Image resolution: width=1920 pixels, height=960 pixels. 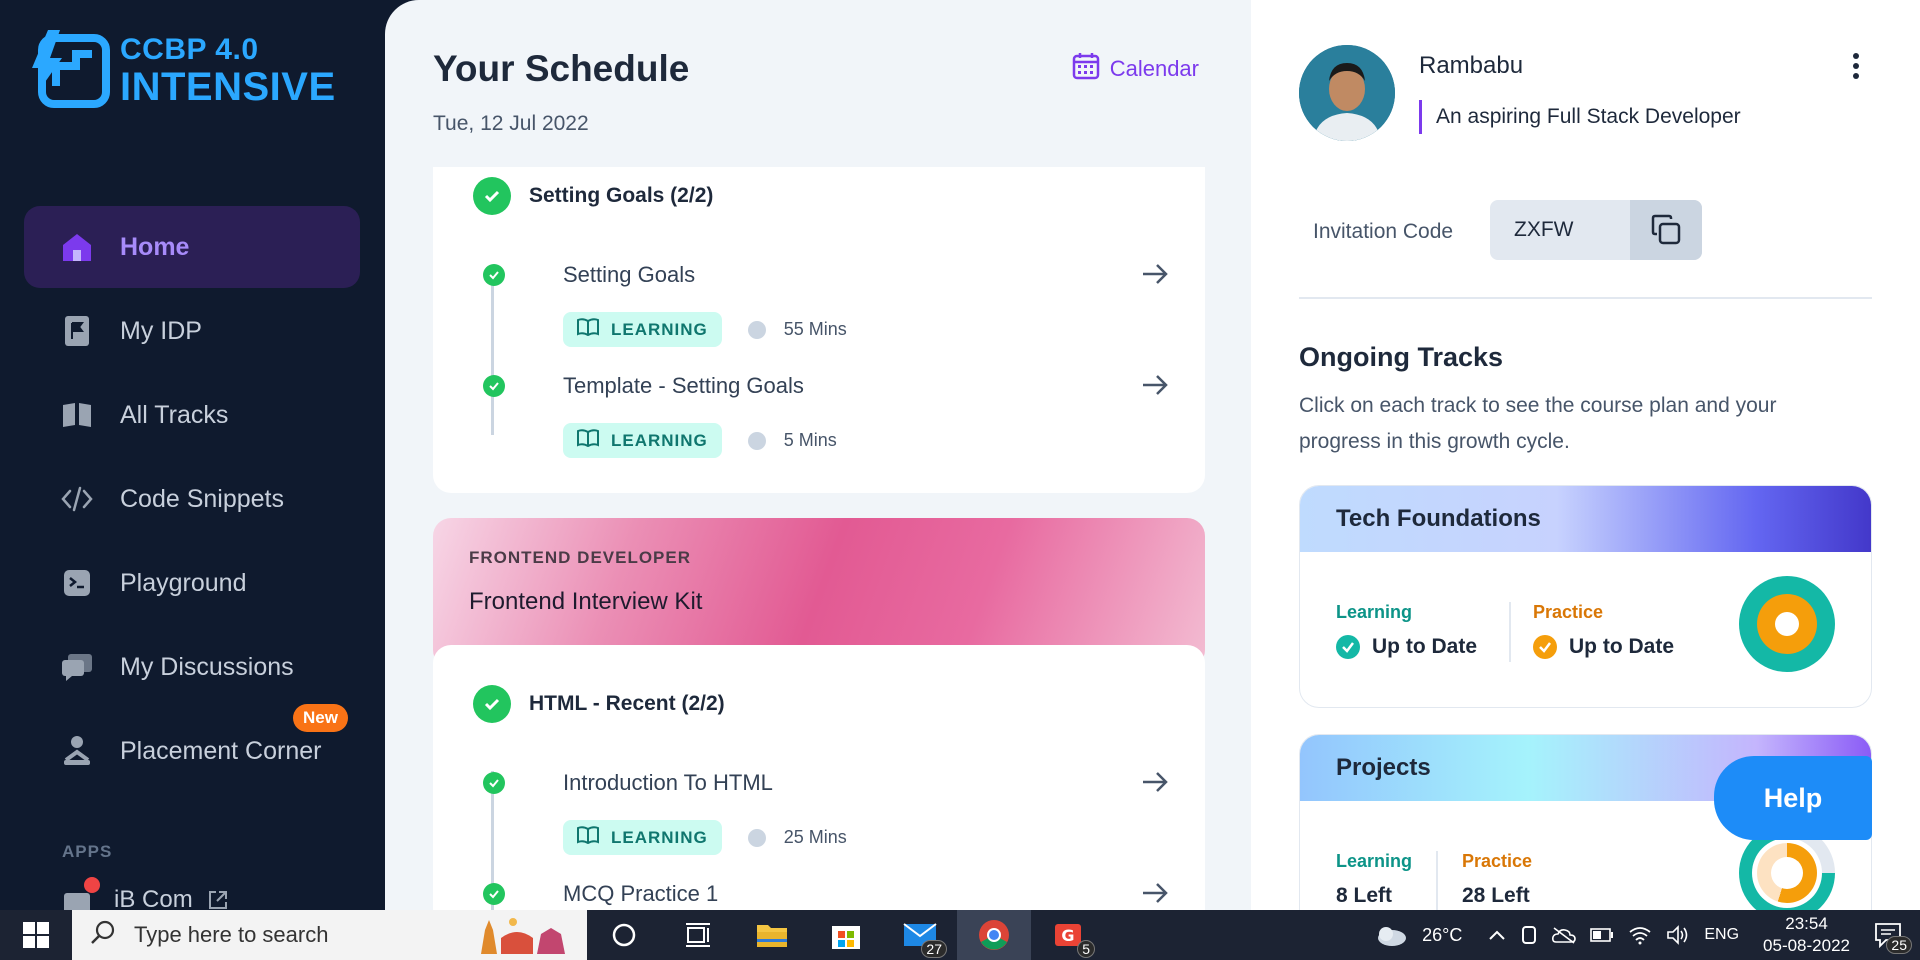 What do you see at coordinates (192, 247) in the screenshot?
I see `sidebar-item-home: Home` at bounding box center [192, 247].